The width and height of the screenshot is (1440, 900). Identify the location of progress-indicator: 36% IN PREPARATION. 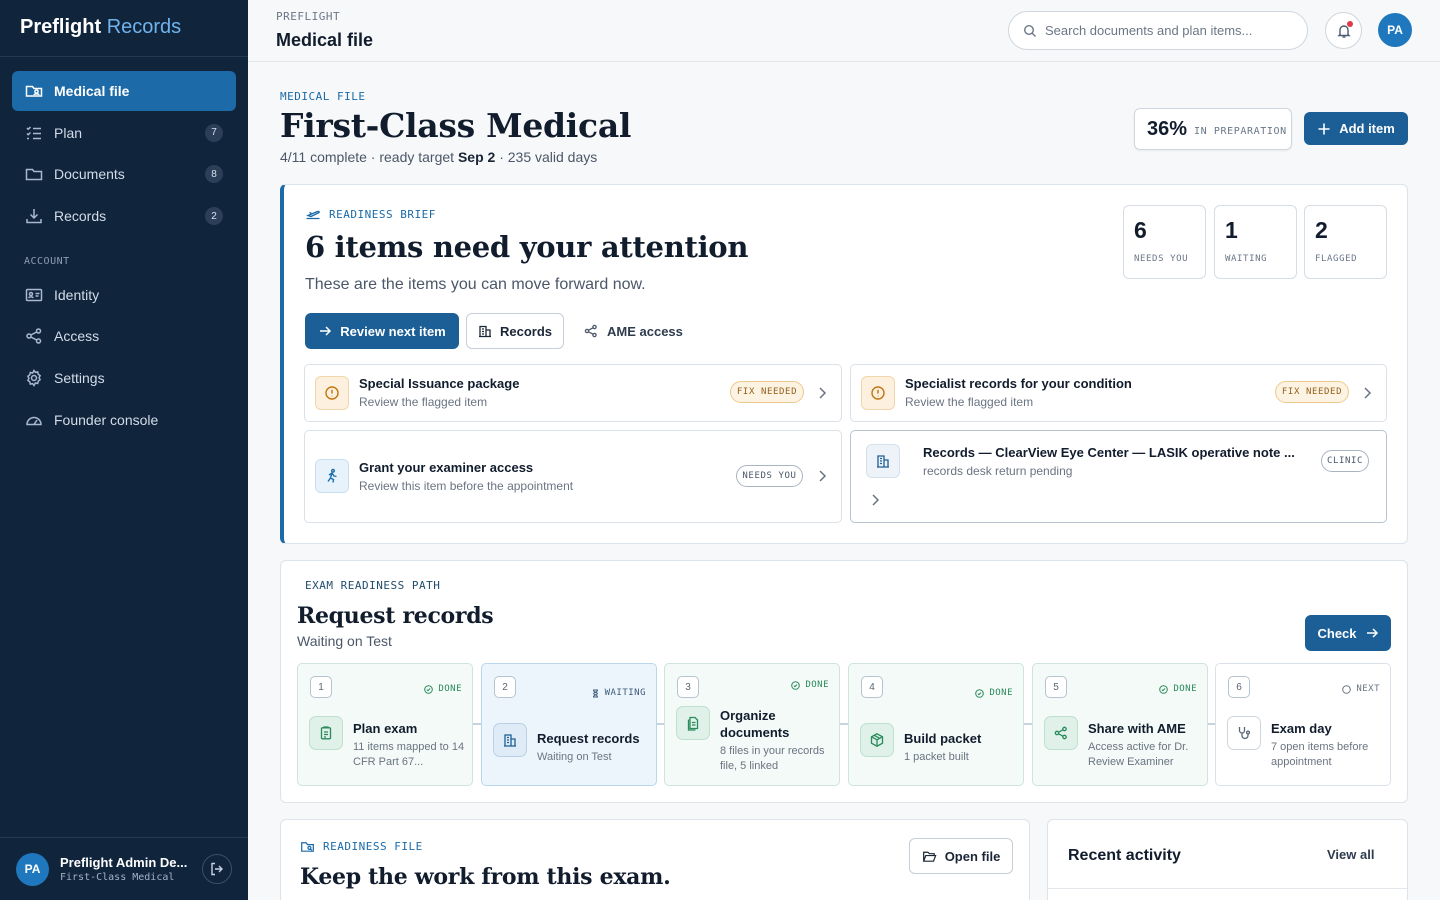
(1213, 129).